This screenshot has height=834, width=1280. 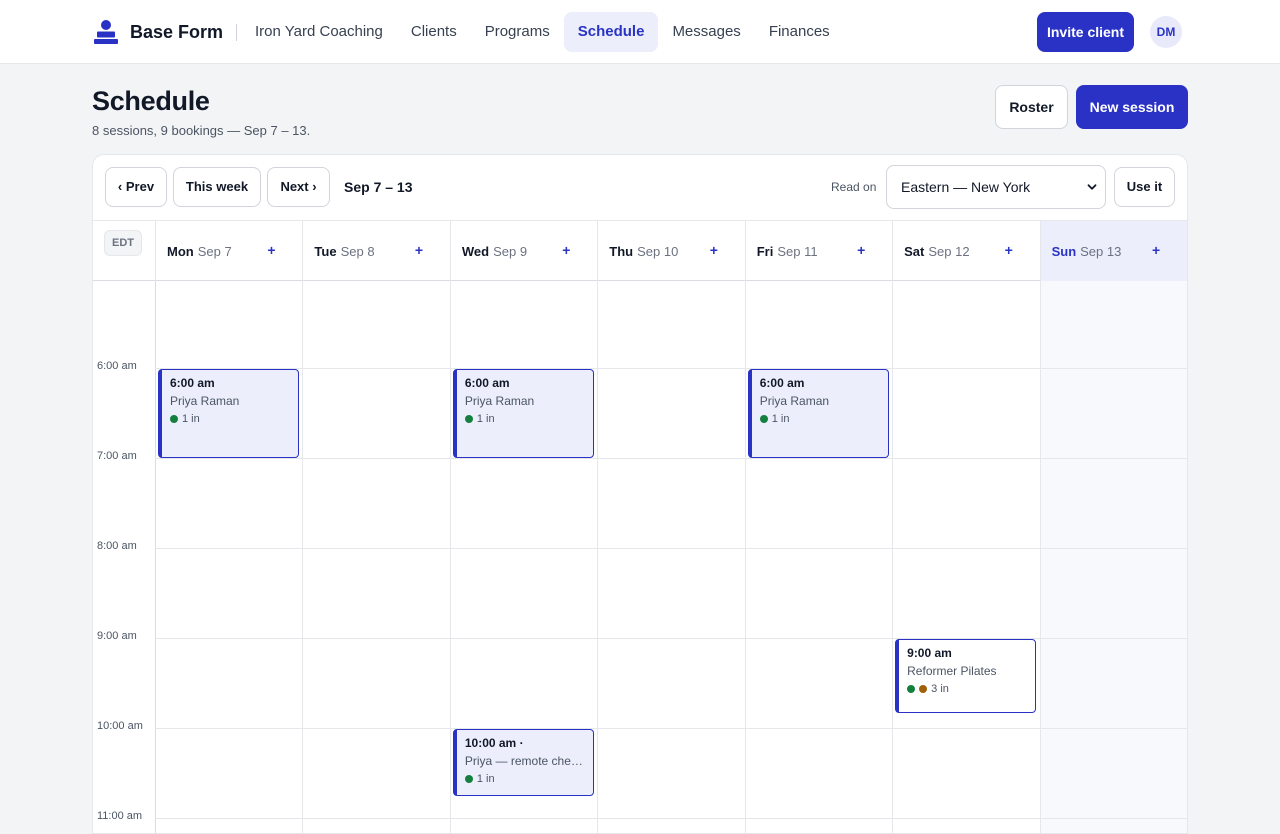 What do you see at coordinates (236, 32) in the screenshot?
I see `brand-divider` at bounding box center [236, 32].